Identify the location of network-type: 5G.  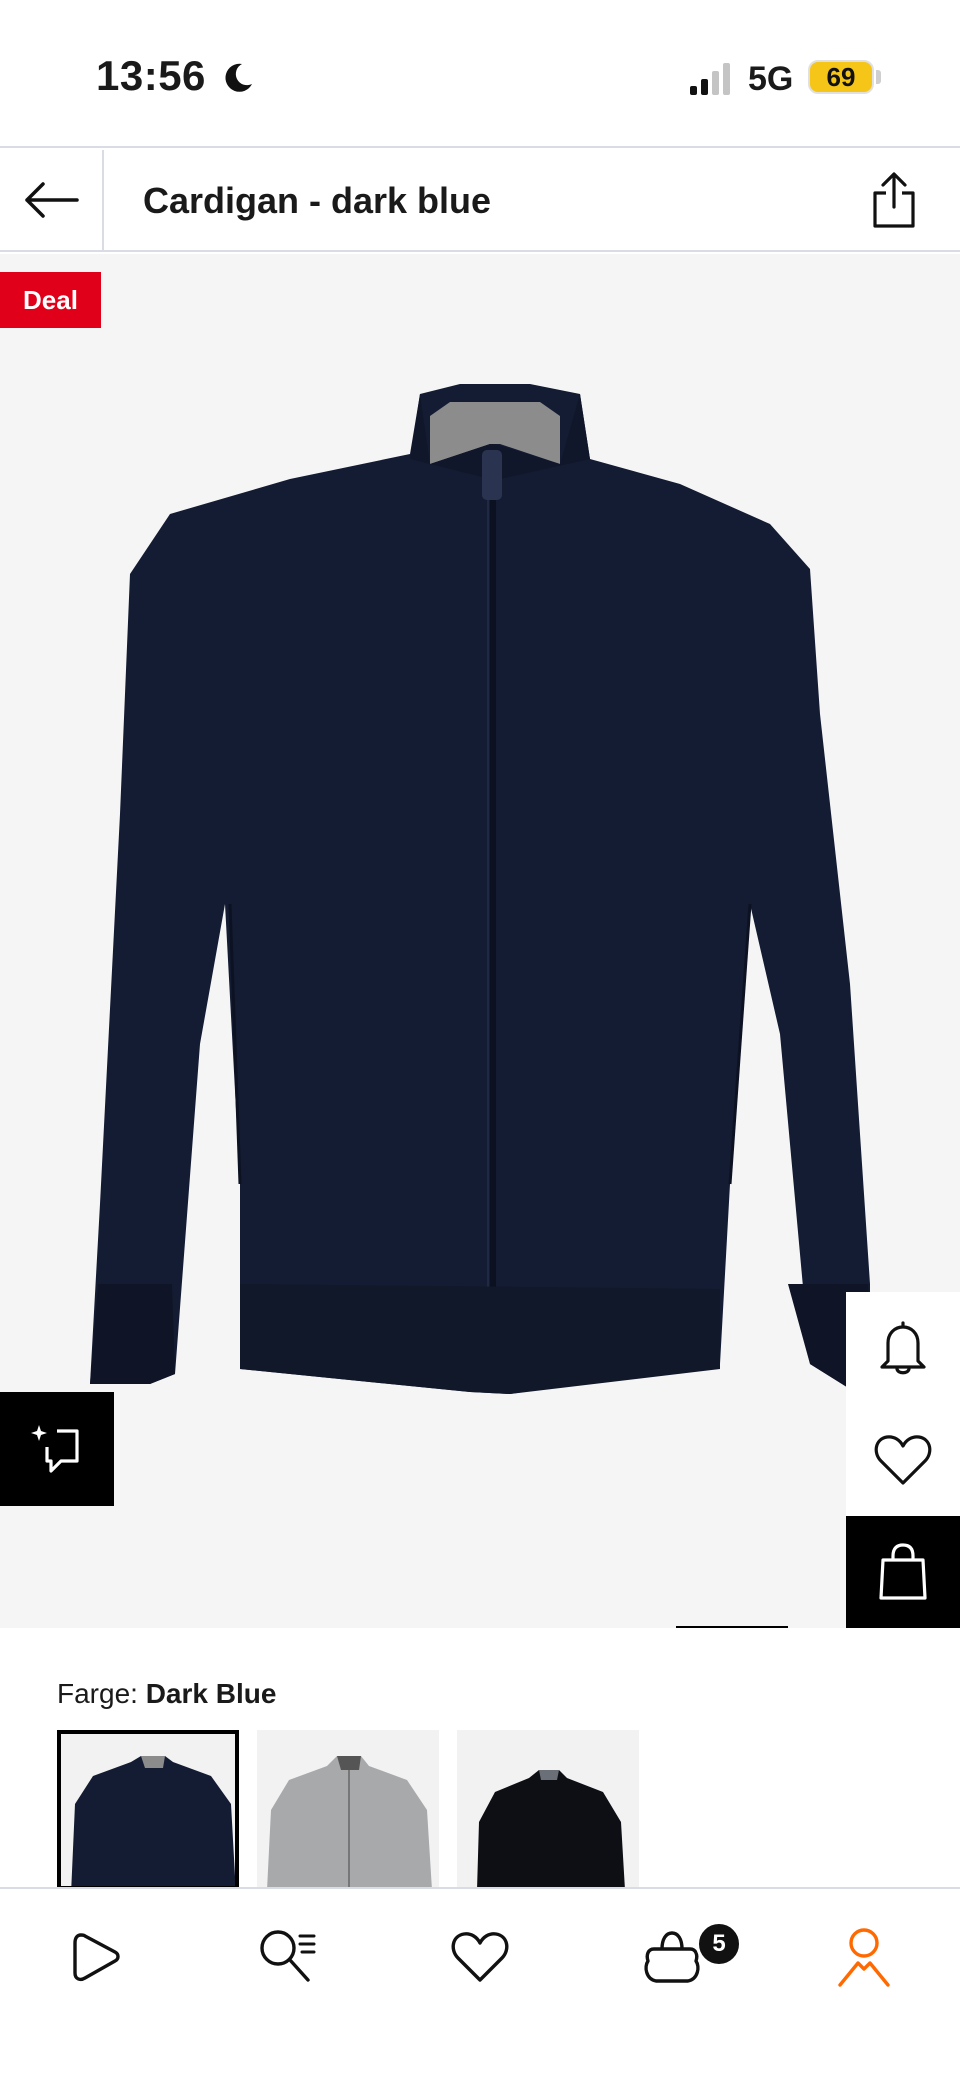
(771, 79).